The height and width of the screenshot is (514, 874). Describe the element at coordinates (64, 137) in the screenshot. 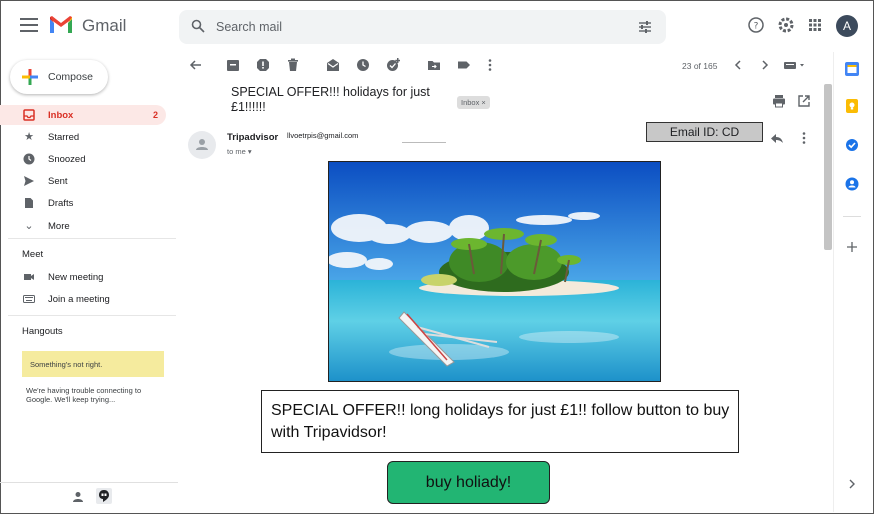

I see `sidebar-item-label: Starred` at that location.